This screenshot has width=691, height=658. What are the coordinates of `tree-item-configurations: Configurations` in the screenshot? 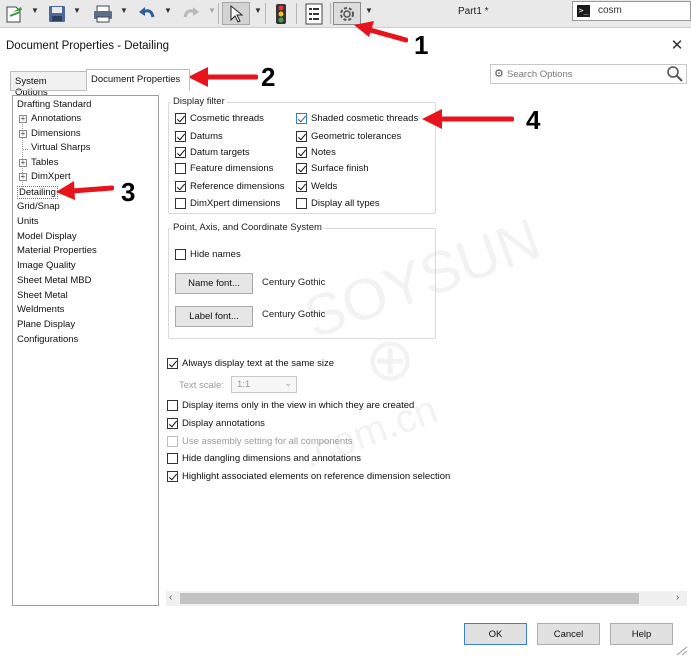 It's located at (47, 339).